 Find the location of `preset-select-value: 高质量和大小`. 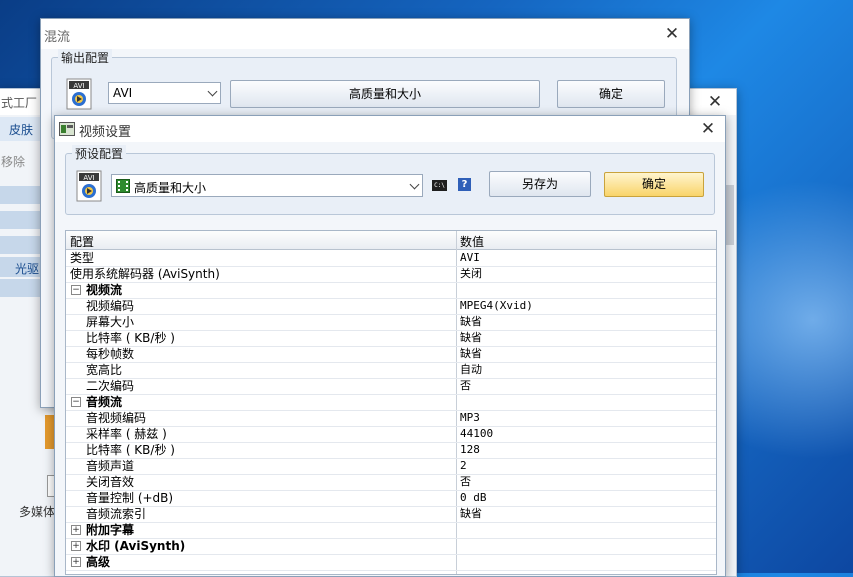

preset-select-value: 高质量和大小 is located at coordinates (170, 188).